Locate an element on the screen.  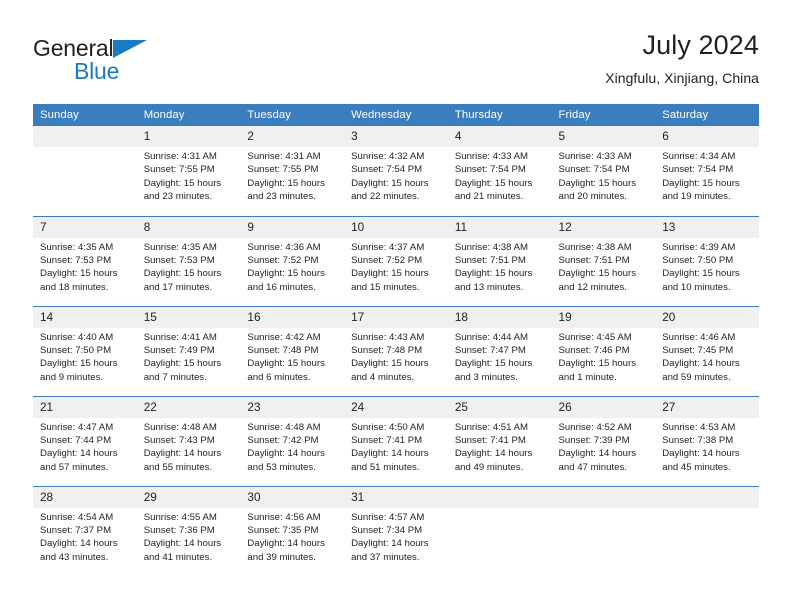
day-number: 26 is located at coordinates (603, 407).